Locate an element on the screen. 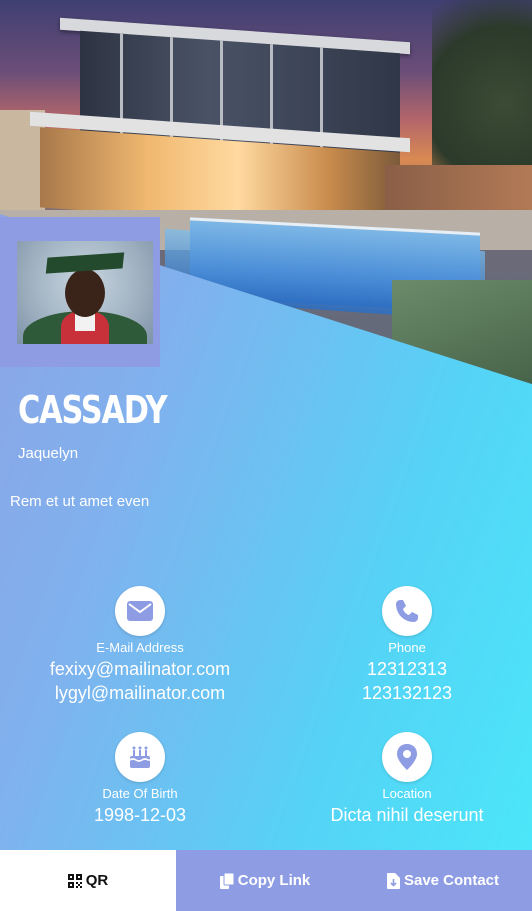 This screenshot has height=911, width=532. file-download-icon is located at coordinates (393, 880).